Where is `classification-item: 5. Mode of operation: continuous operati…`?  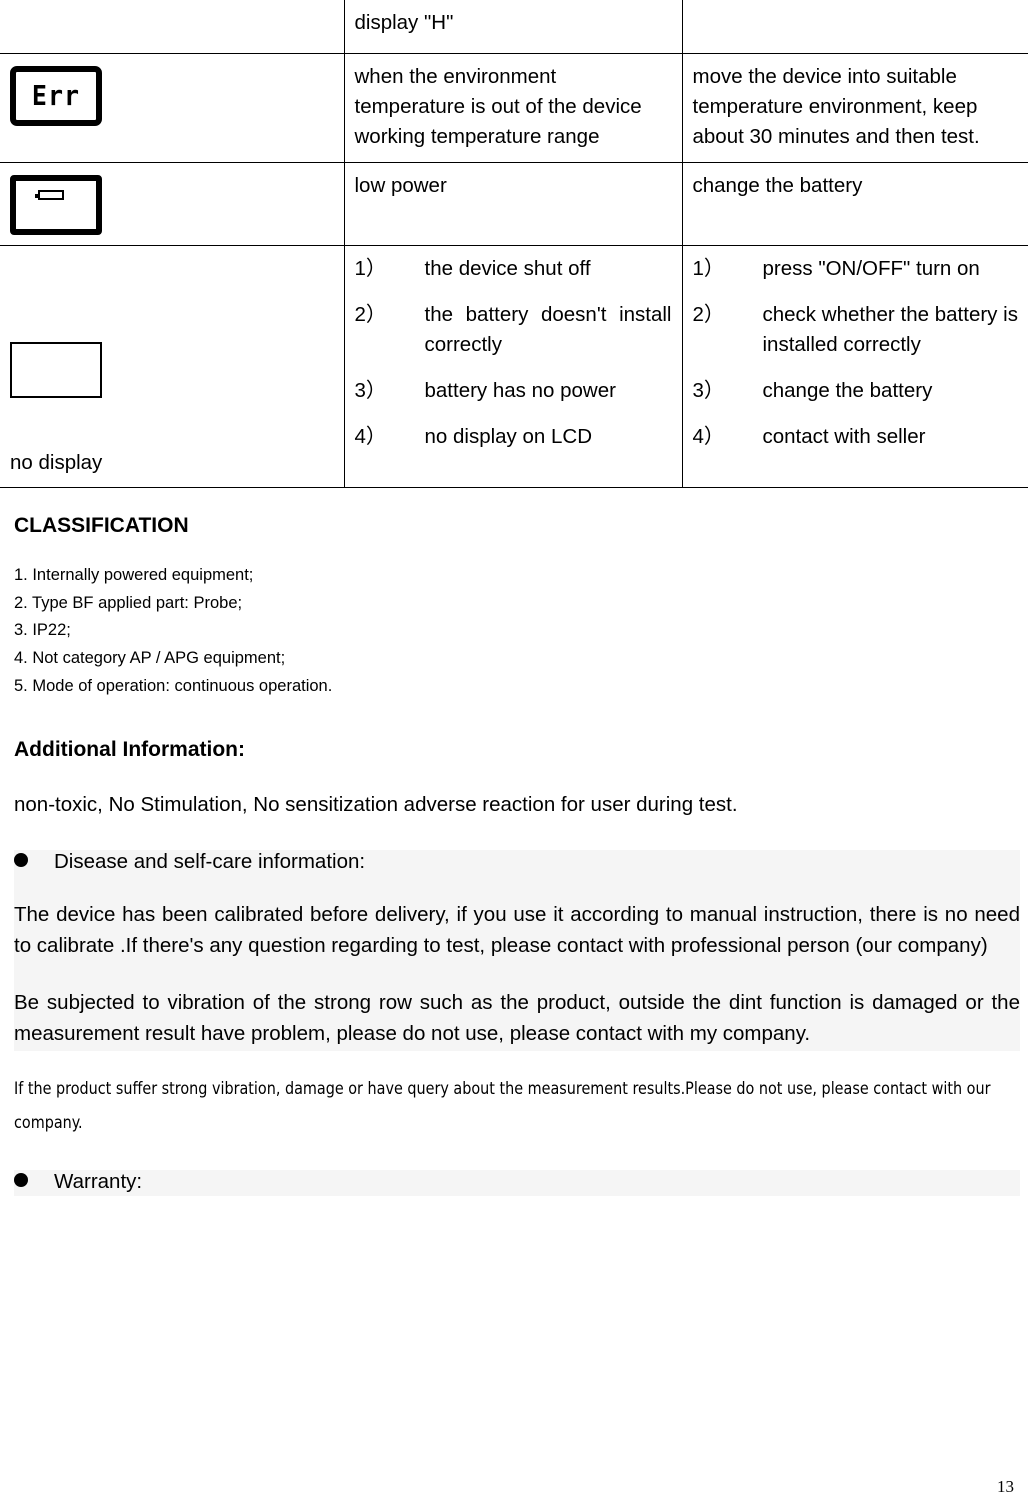 classification-item: 5. Mode of operation: continuous operati… is located at coordinates (173, 685).